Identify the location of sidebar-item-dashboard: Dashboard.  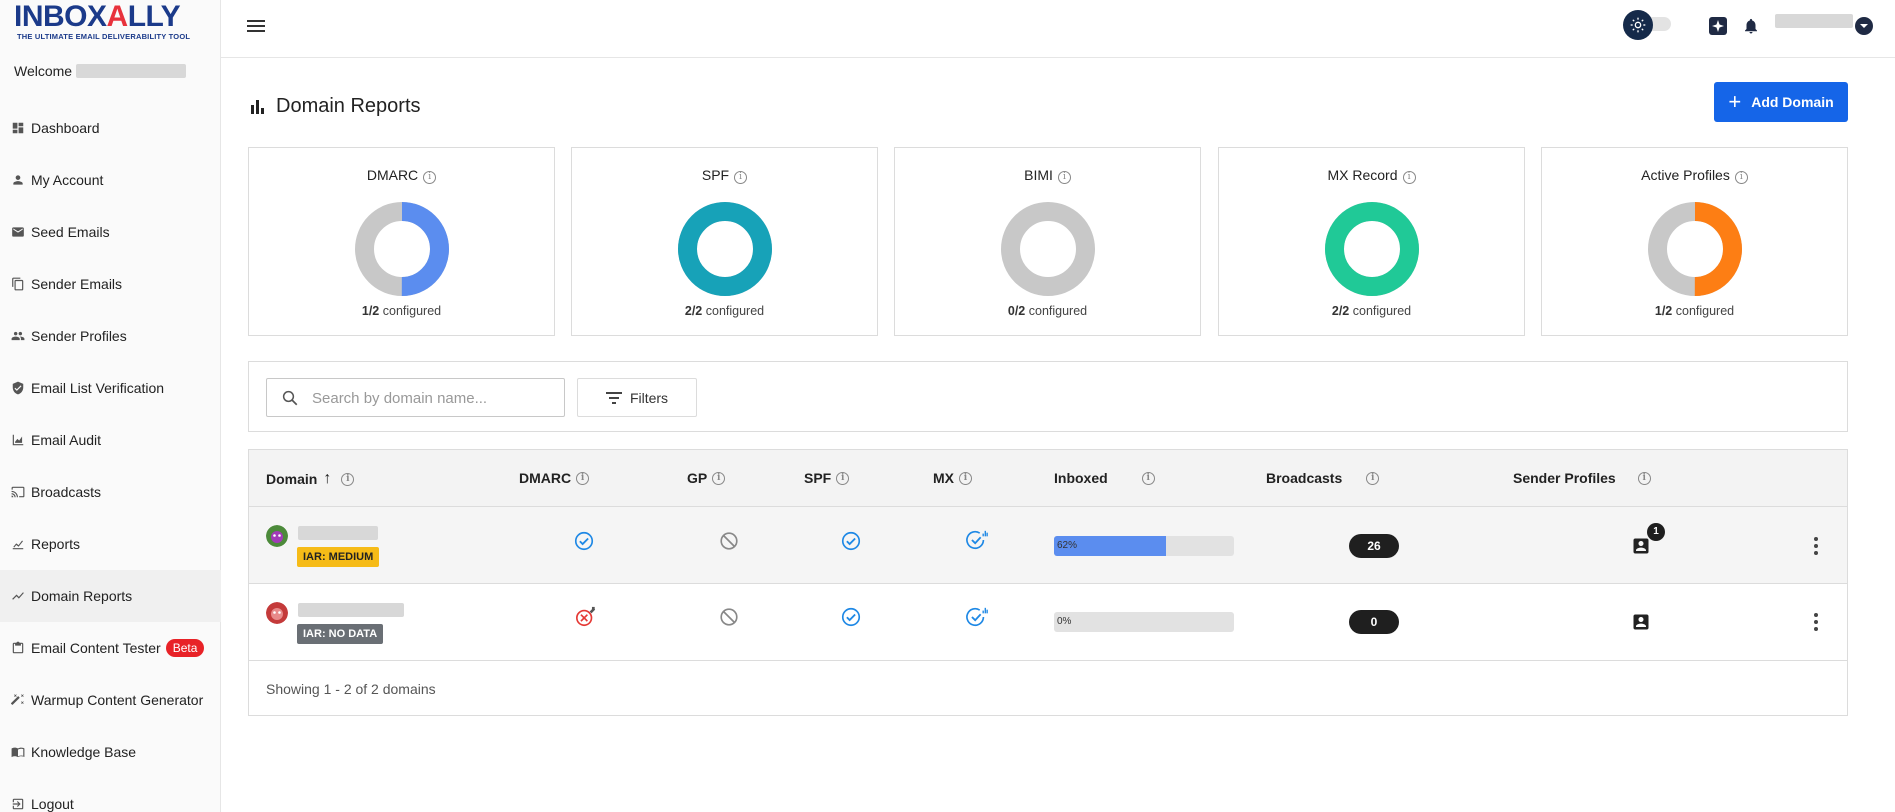
(110, 128).